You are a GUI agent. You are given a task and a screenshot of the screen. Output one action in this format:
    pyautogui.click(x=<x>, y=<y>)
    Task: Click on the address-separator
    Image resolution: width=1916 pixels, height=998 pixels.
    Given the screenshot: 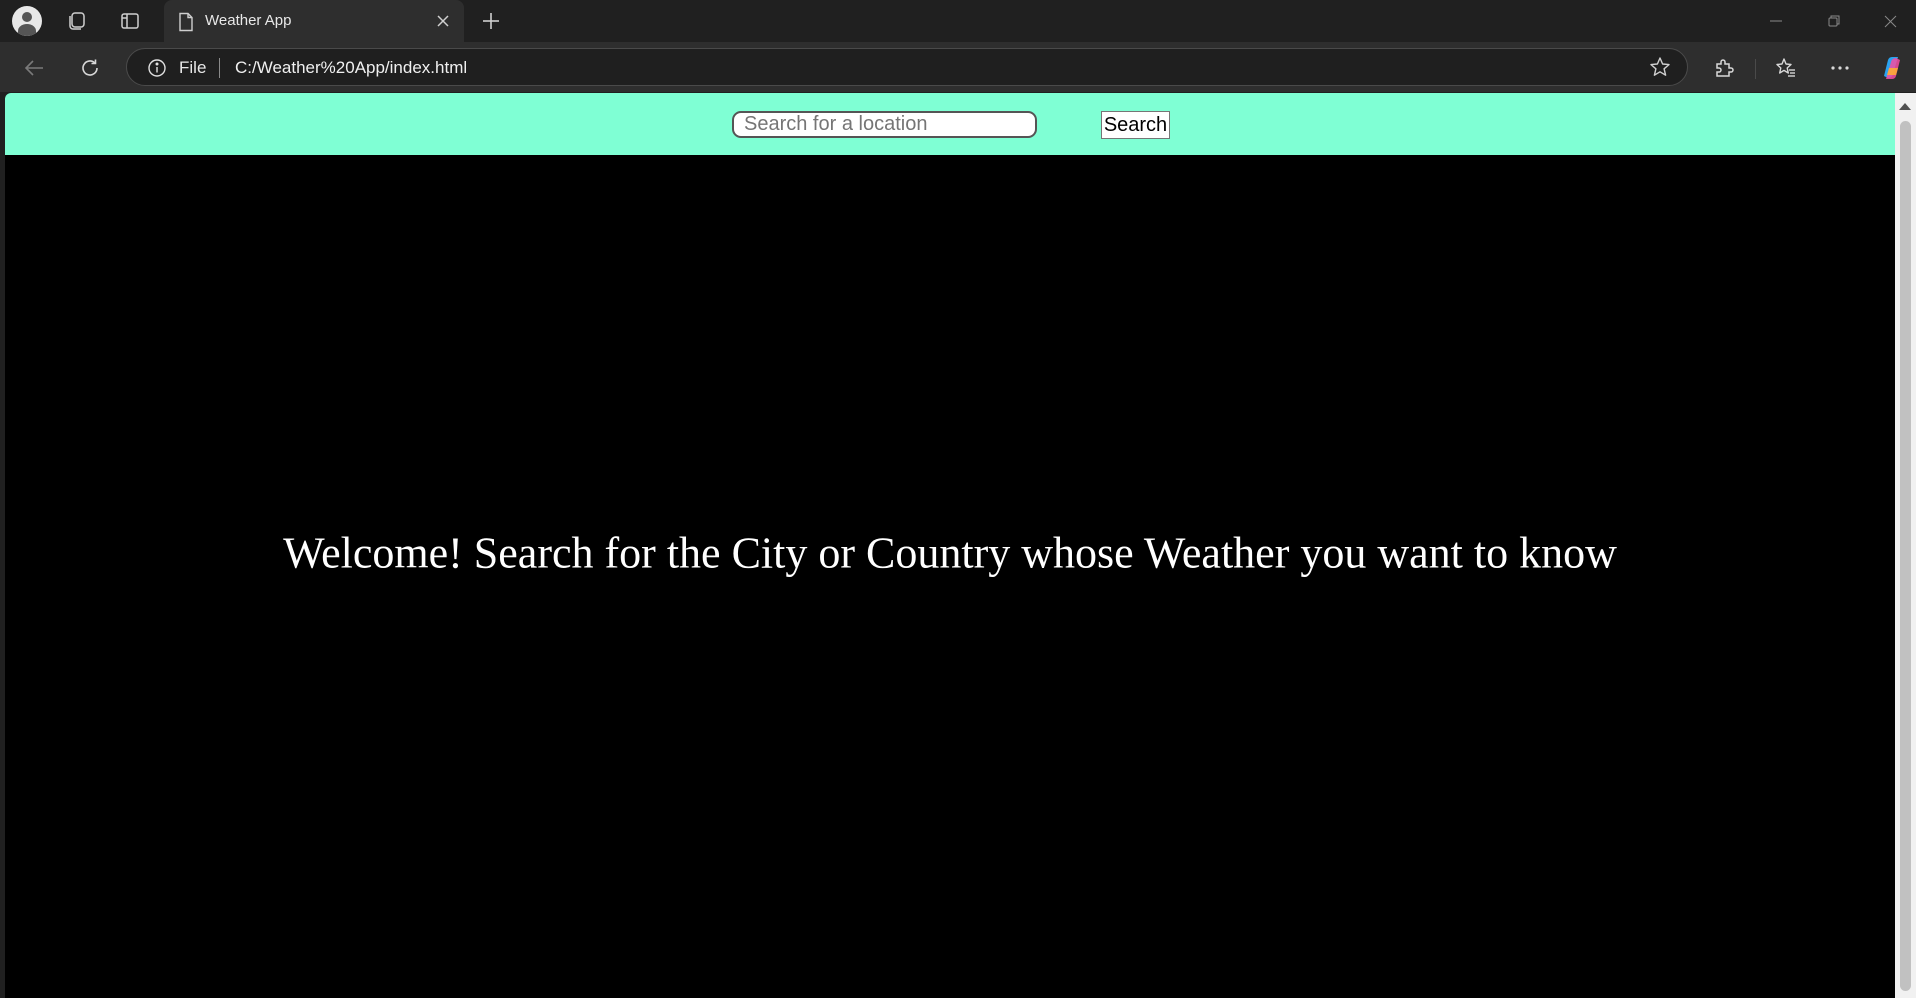 What is the action you would take?
    pyautogui.click(x=219, y=68)
    